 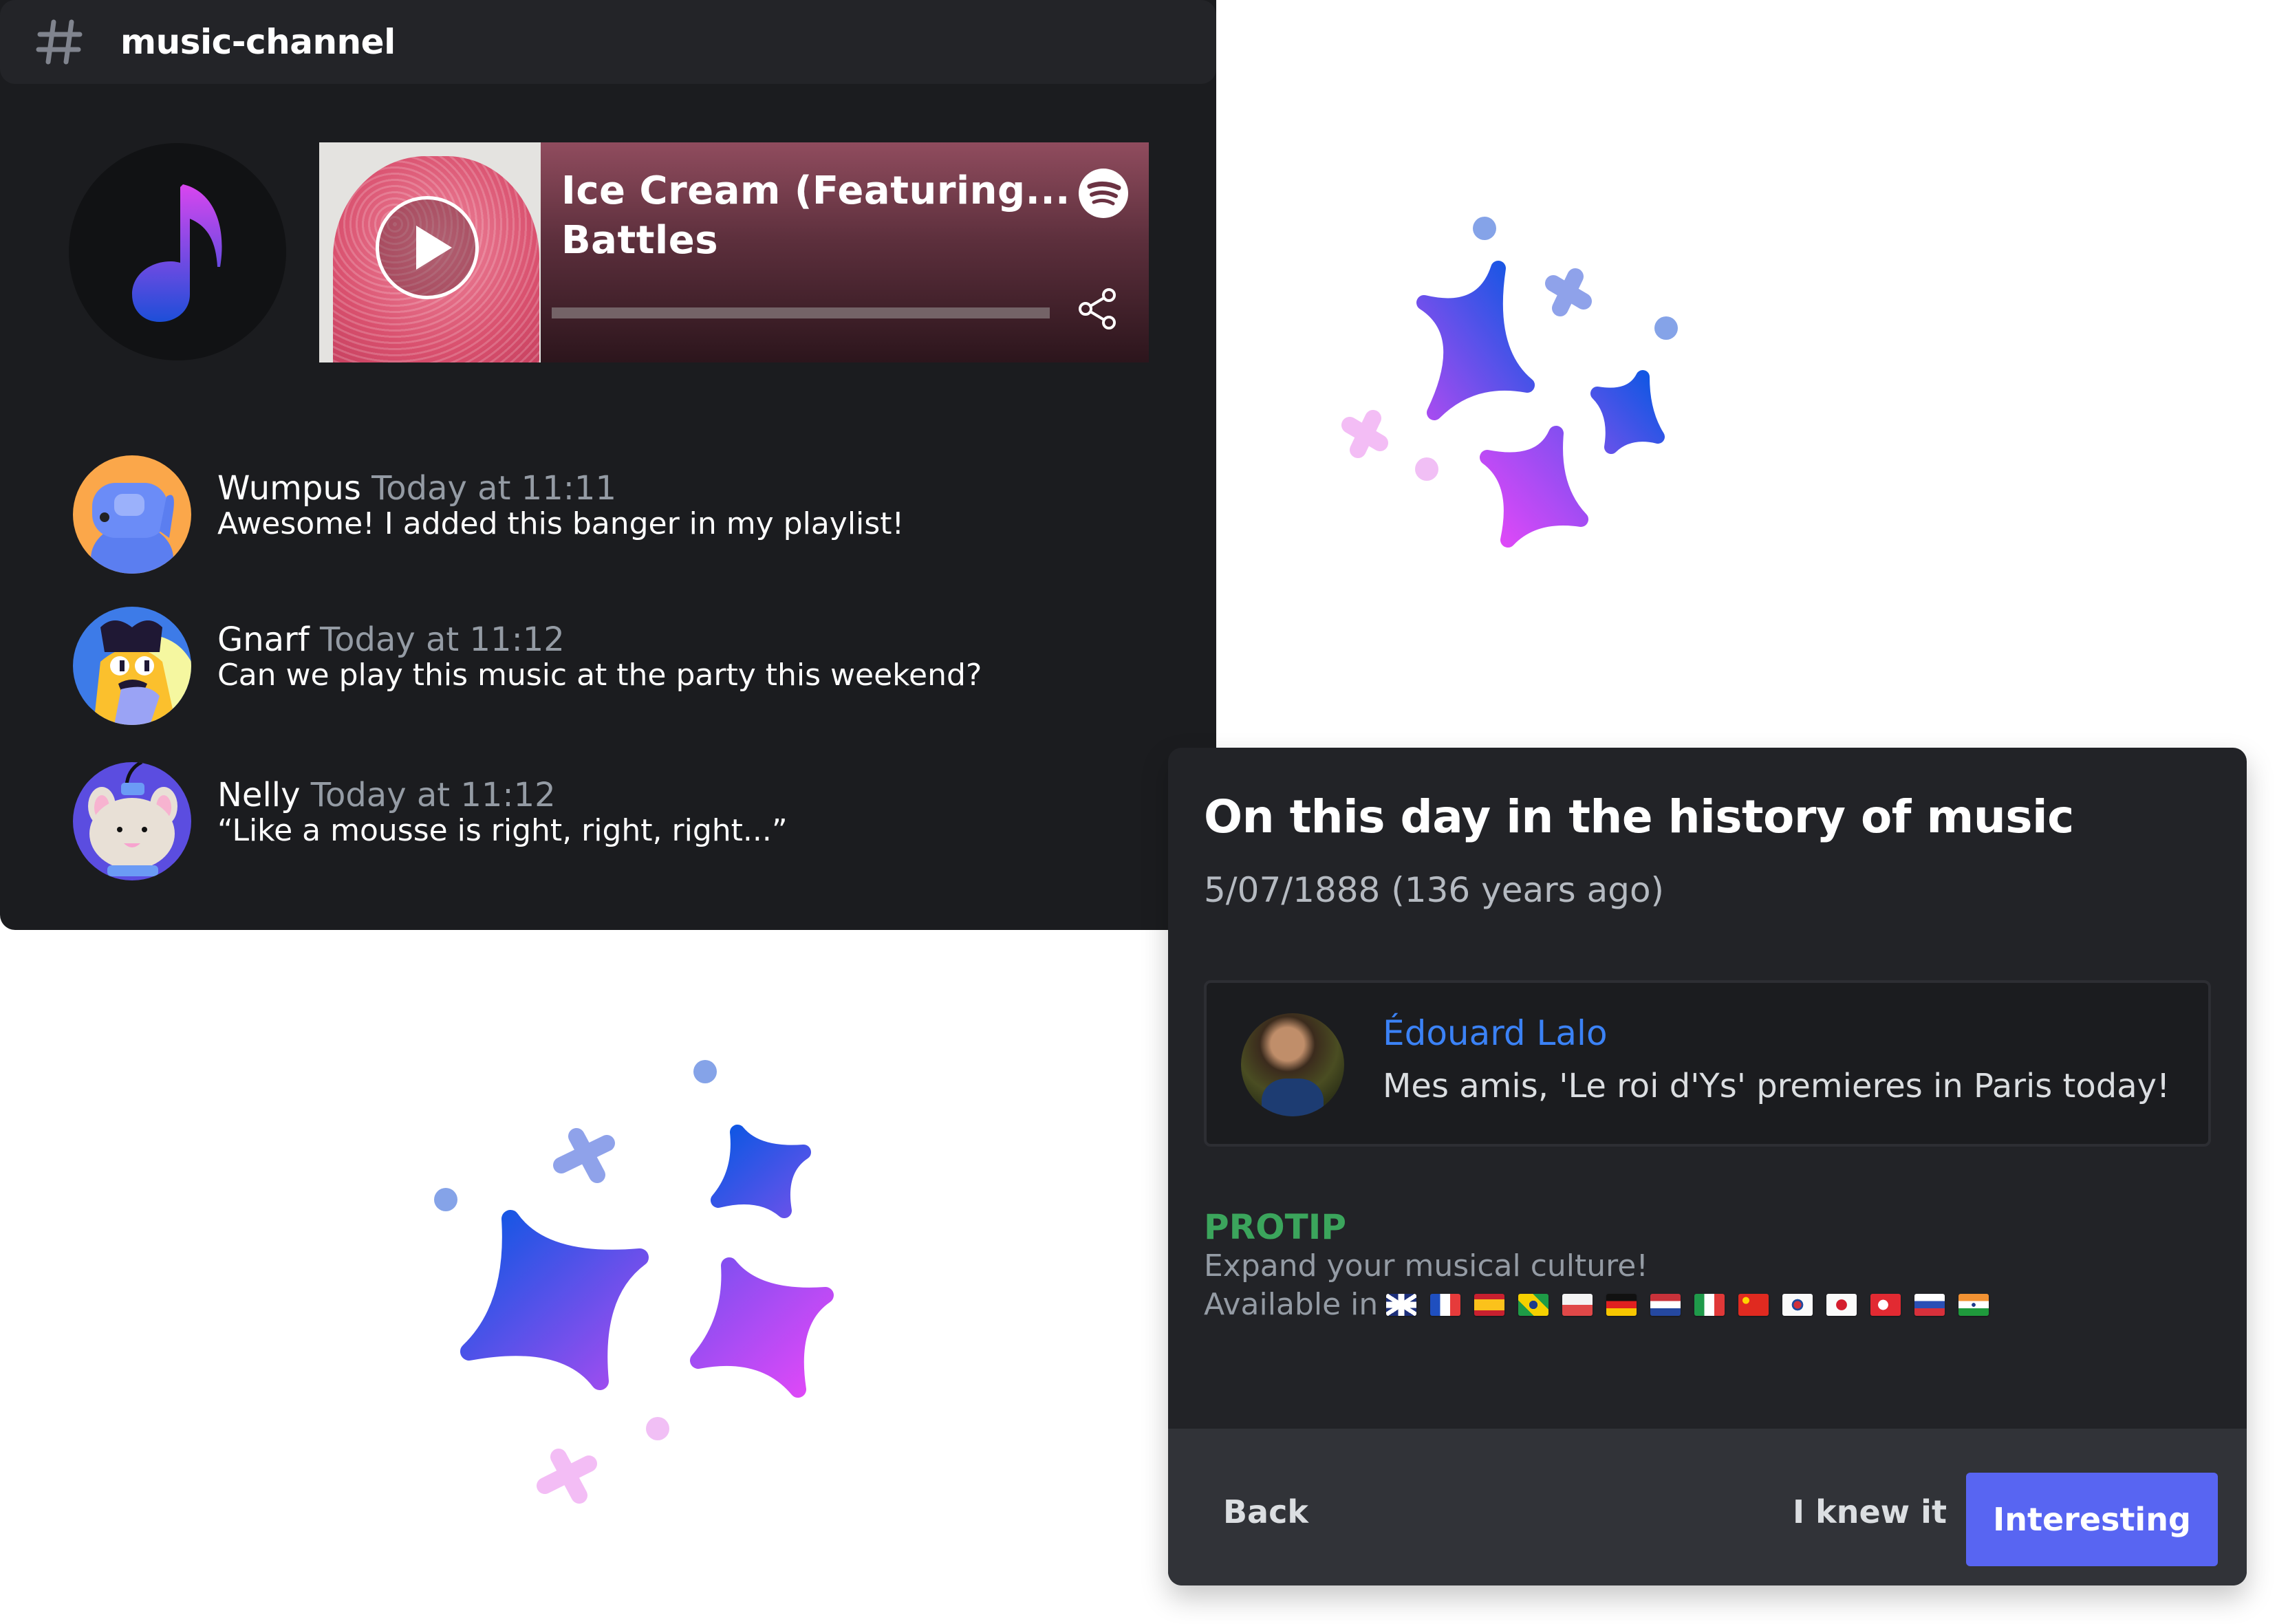 I want to click on author-name: Gnarf, so click(x=263, y=639).